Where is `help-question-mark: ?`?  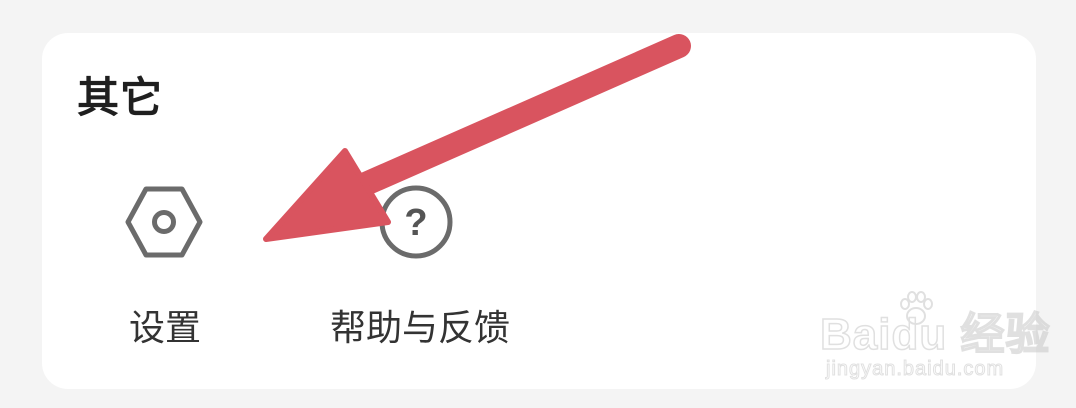 help-question-mark: ? is located at coordinates (415, 223).